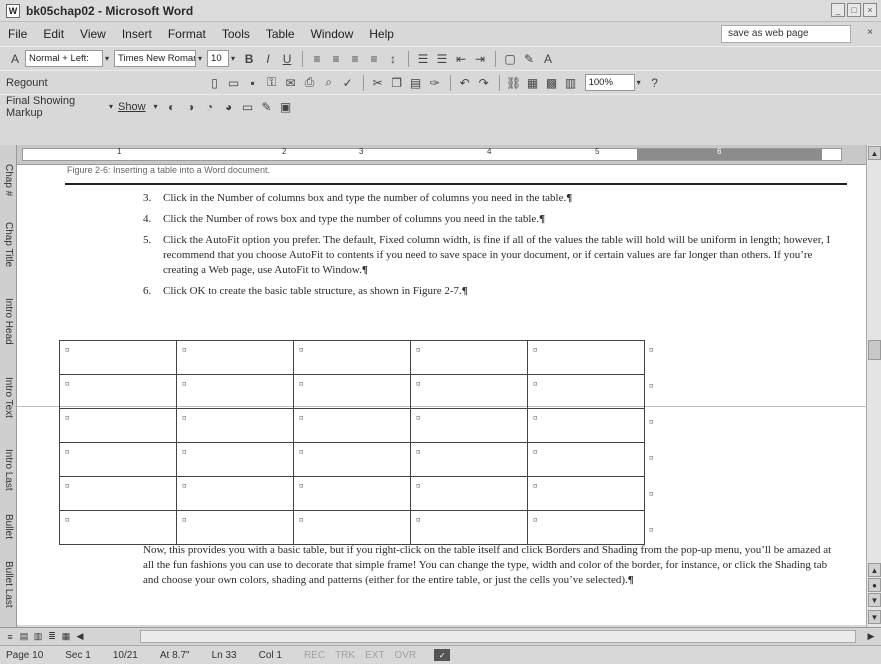  Describe the element at coordinates (873, 386) in the screenshot. I see `vertical-scrollbar: ▲ ▲ ● ▼ ▼` at that location.